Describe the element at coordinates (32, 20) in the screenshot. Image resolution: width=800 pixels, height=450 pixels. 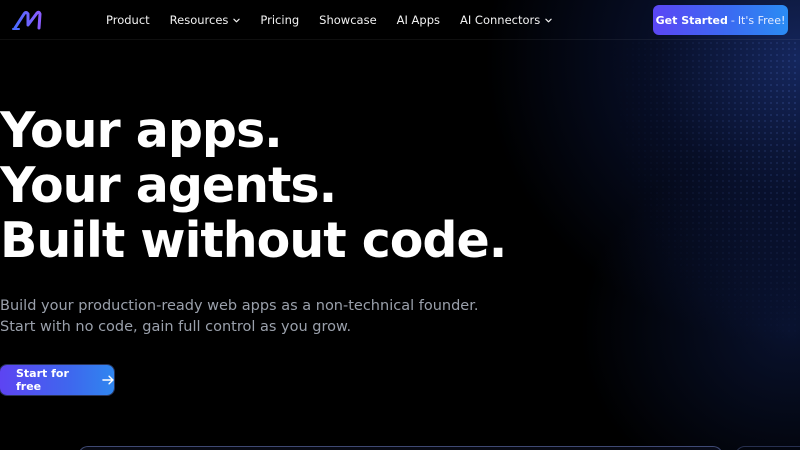
I see `brand-logo-icon` at that location.